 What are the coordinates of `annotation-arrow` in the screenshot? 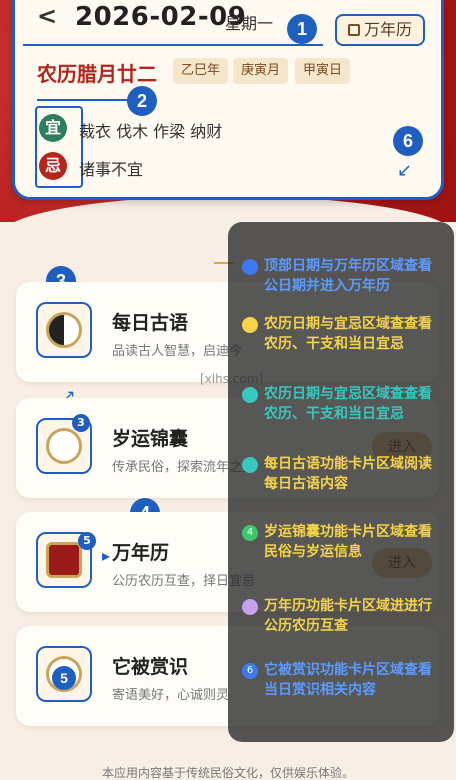 It's located at (86, 100).